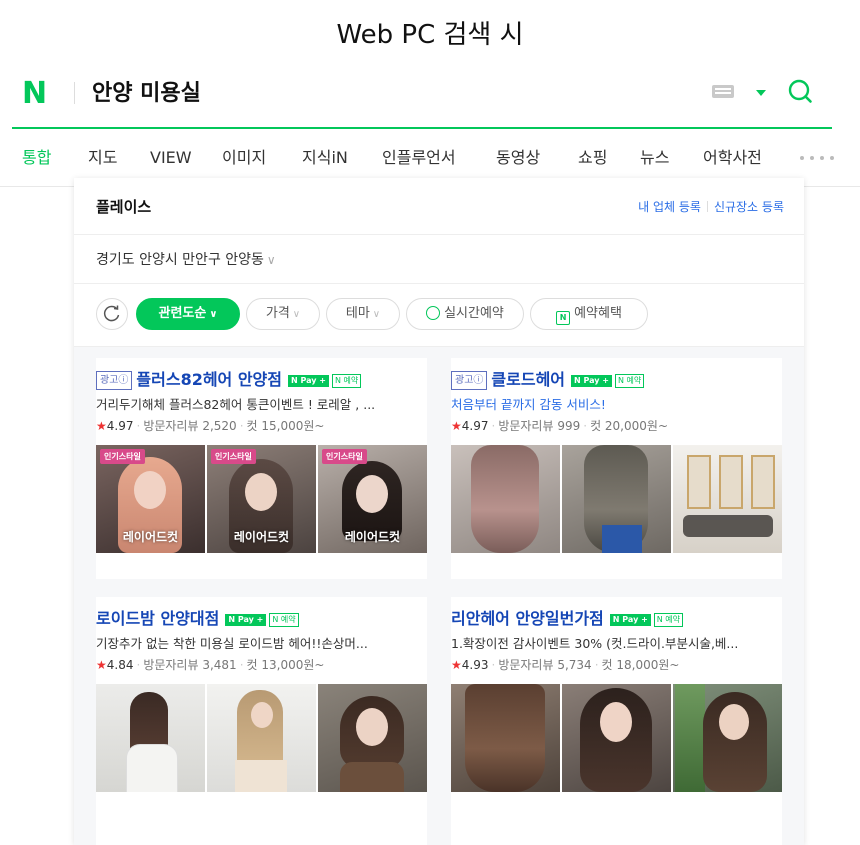 This screenshot has height=845, width=860. I want to click on card-title-row: 광고ⓘ 플러스82헤어 안양점 N Pay + N 예약, so click(261, 378).